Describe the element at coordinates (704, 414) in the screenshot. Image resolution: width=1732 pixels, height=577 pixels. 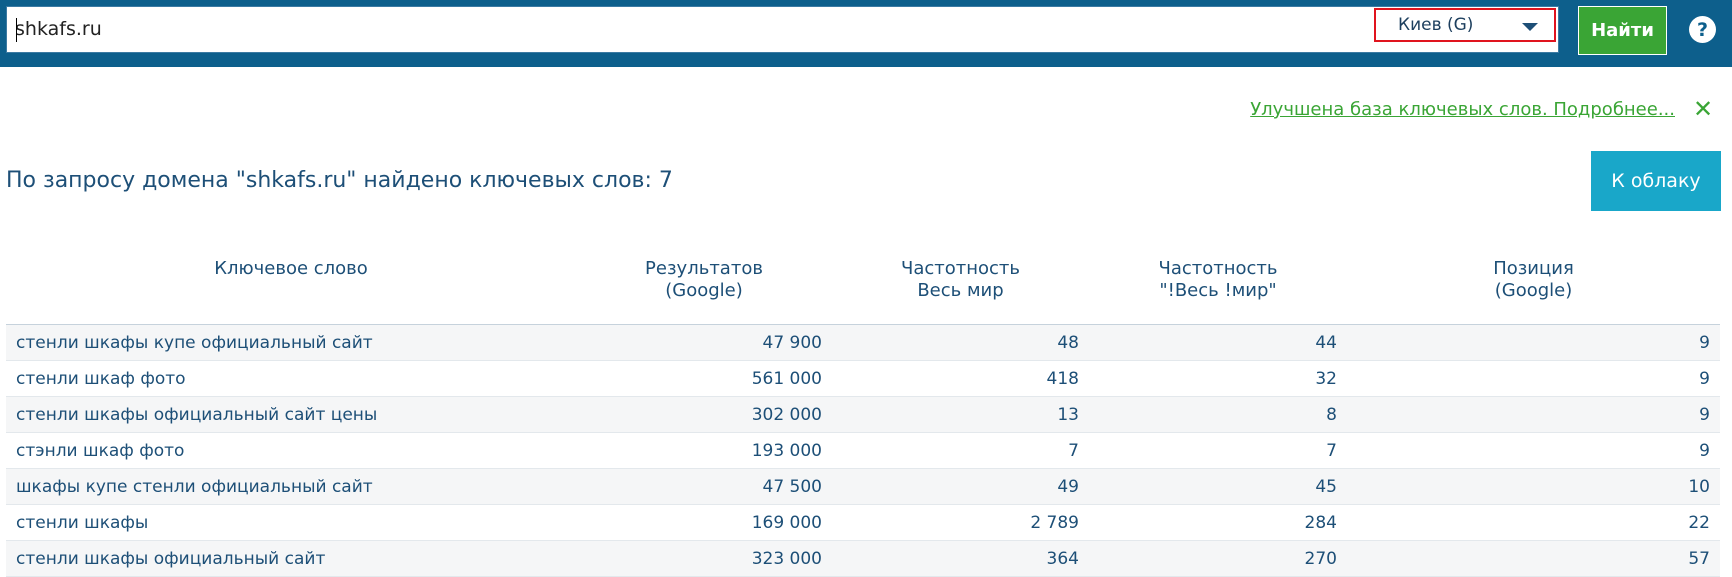
I see `table-cell-results-google: 302 000` at that location.